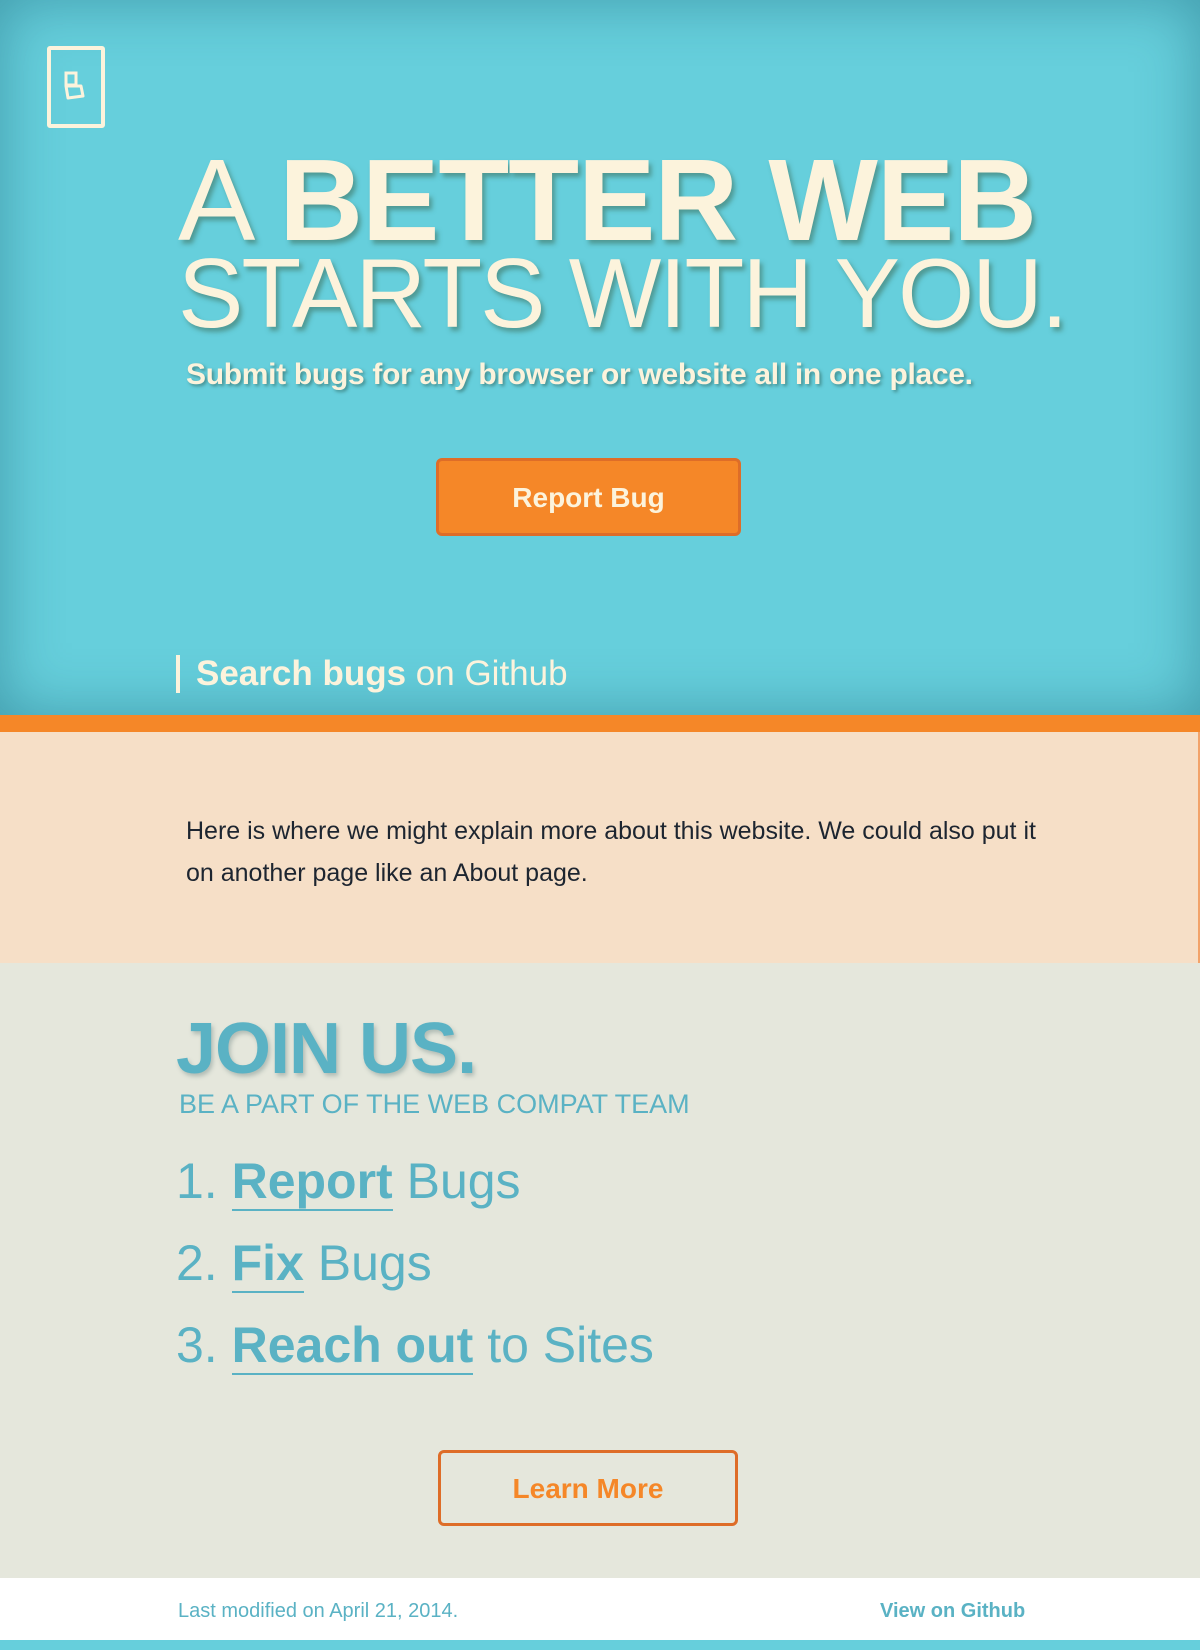 This screenshot has width=1200, height=1650. I want to click on step-number: 3., so click(204, 1345).